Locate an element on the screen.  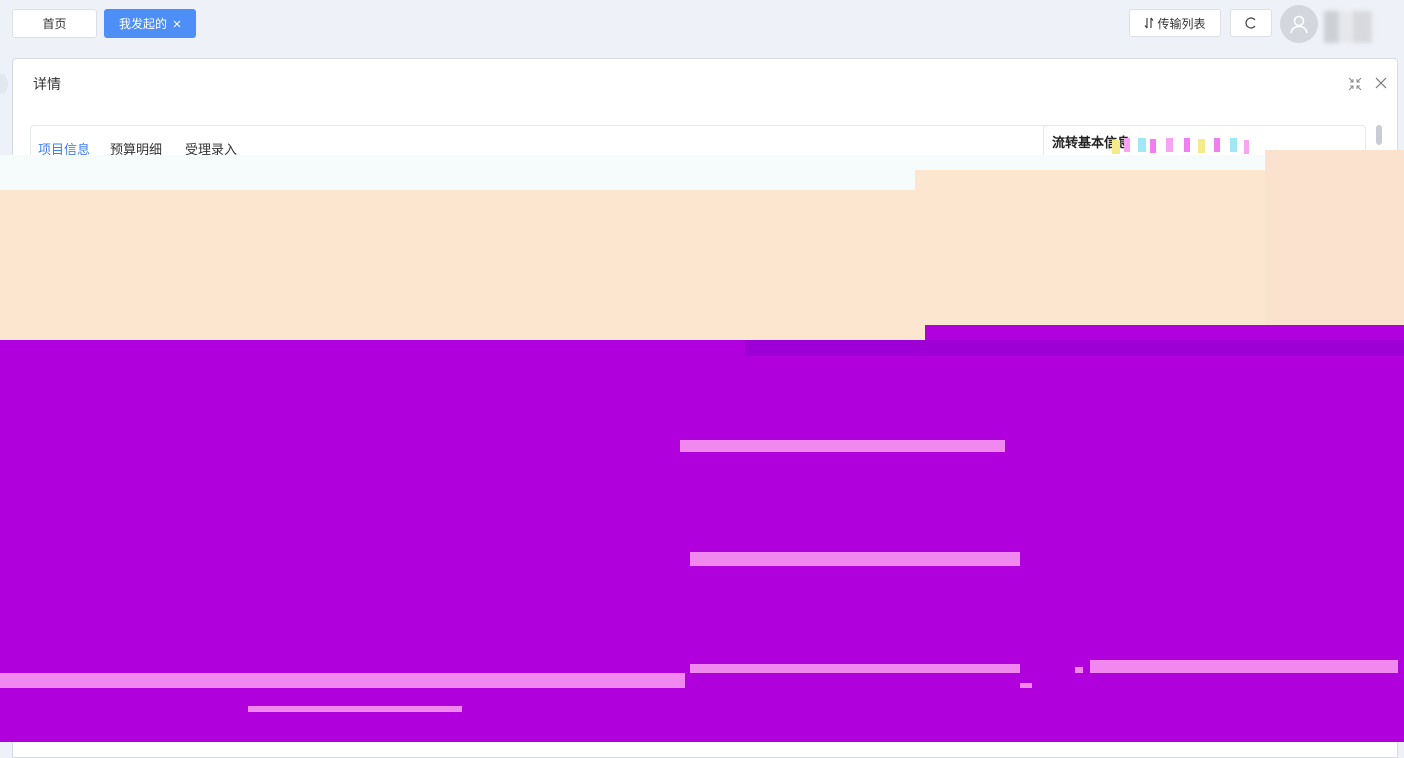
transfer-list-button: 传输列表 is located at coordinates (1175, 23).